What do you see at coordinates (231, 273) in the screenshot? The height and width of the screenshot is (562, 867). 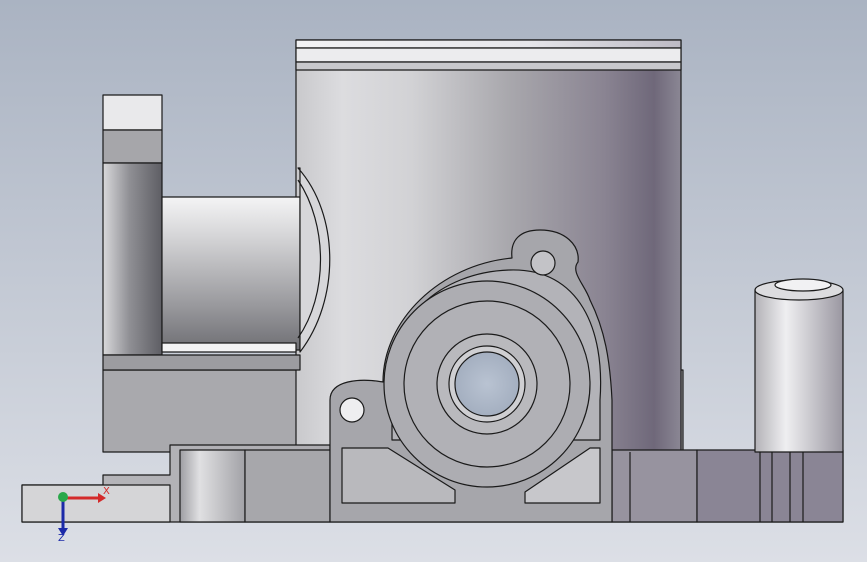 I see `intake-tube` at bounding box center [231, 273].